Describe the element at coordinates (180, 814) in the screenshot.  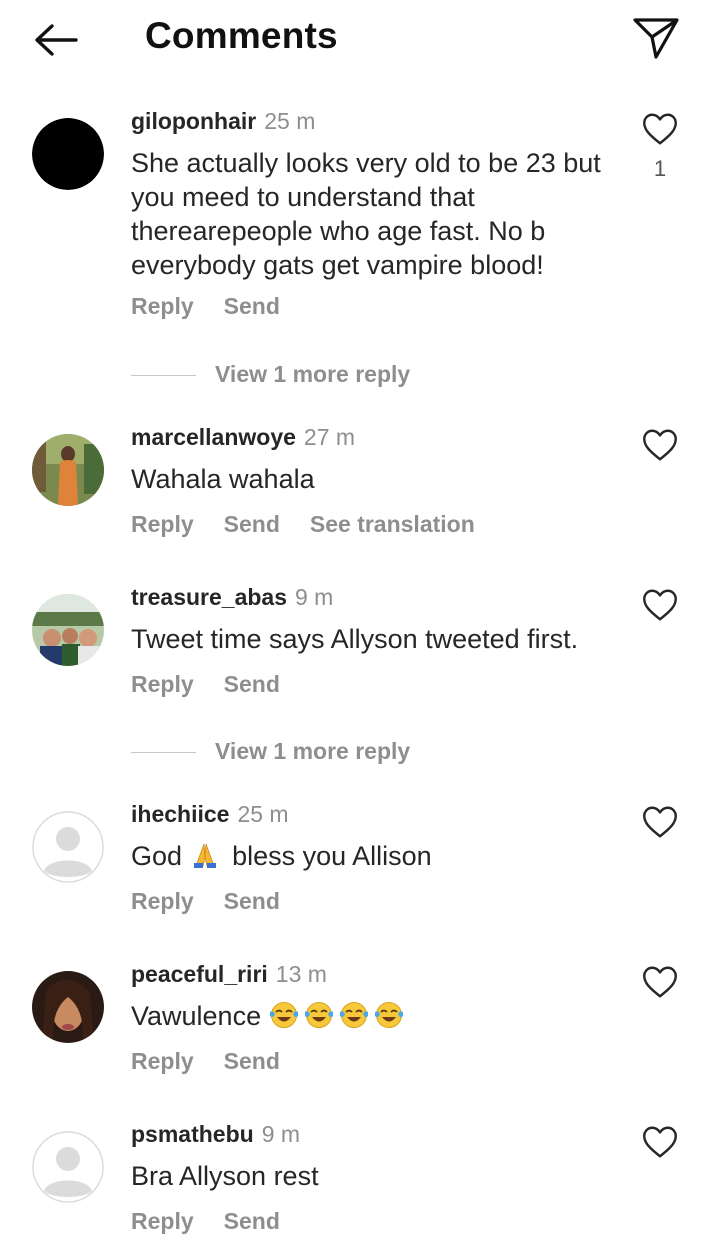
I see `username: ihechiice` at that location.